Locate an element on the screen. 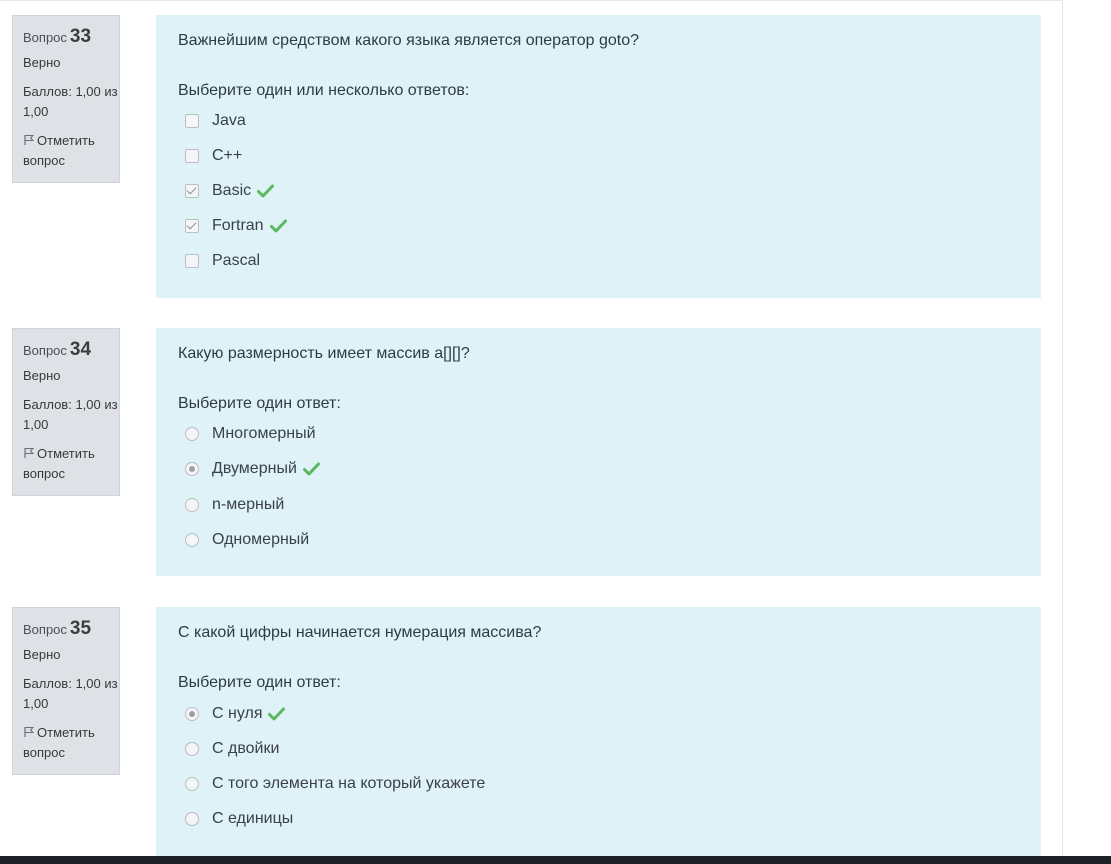  answer-prompt: Выберите один или несколько ответов: is located at coordinates (324, 90).